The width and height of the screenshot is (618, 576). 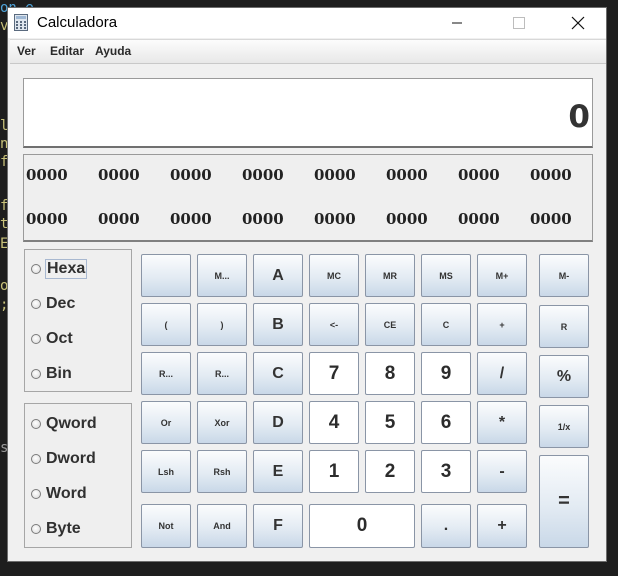 What do you see at coordinates (77, 22) in the screenshot?
I see `window-title: Calculadora` at bounding box center [77, 22].